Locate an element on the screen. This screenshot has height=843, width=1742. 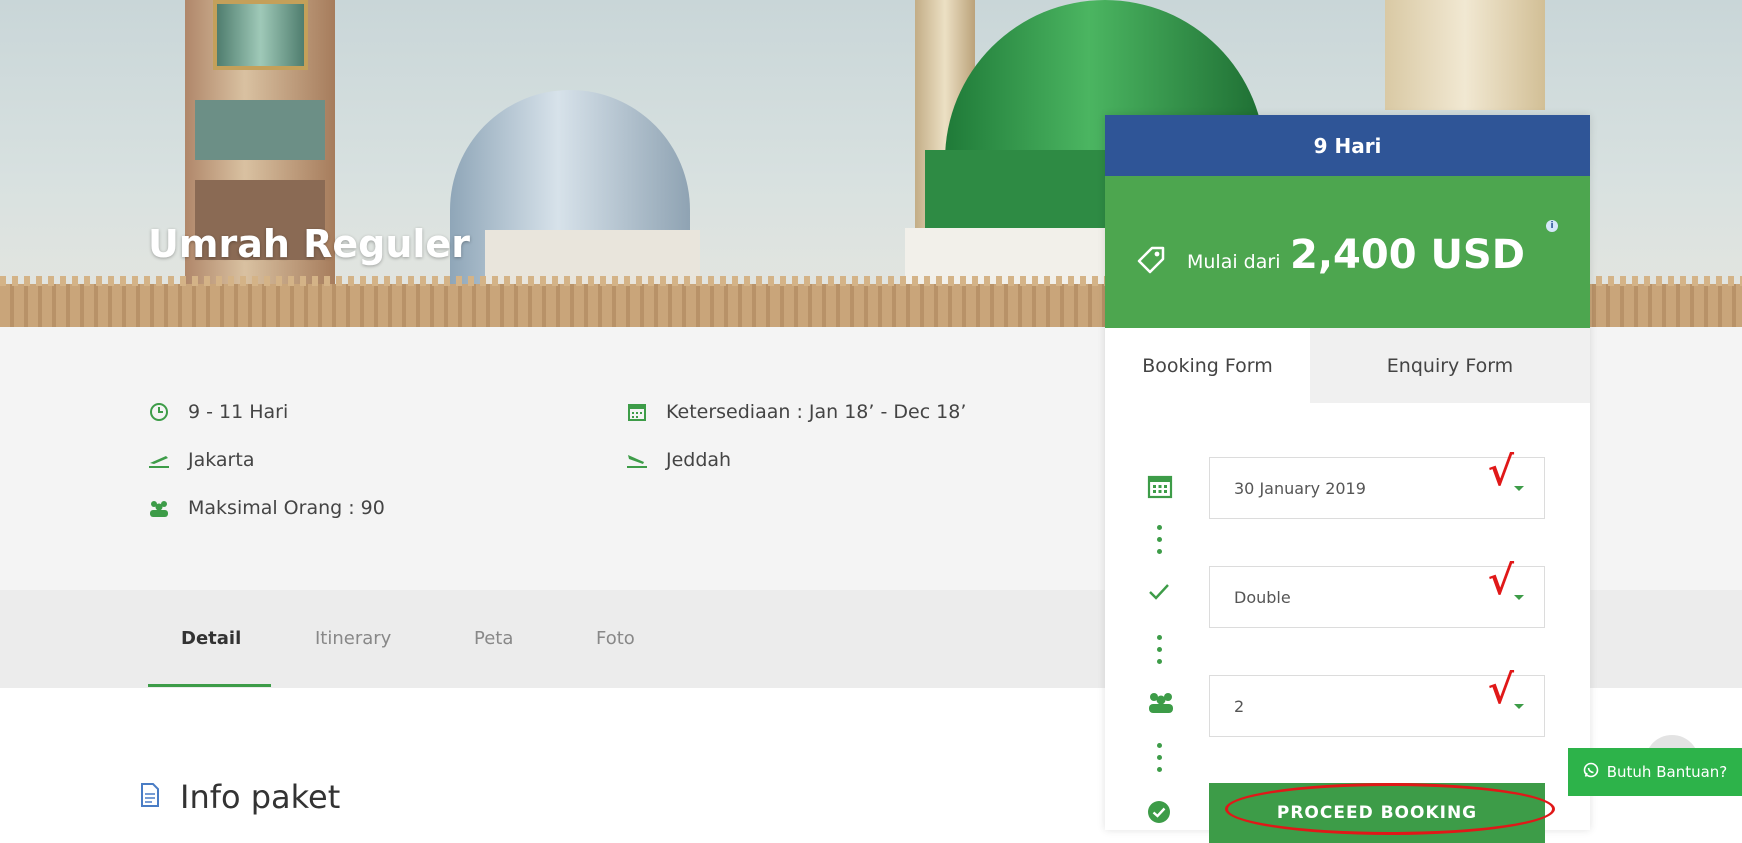
detail-arrival: Jeddah is located at coordinates (678, 460).